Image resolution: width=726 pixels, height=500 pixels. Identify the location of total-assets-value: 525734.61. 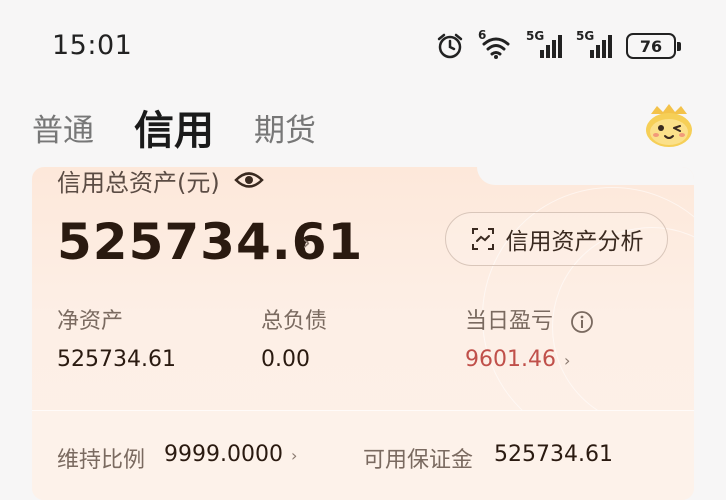
(210, 242).